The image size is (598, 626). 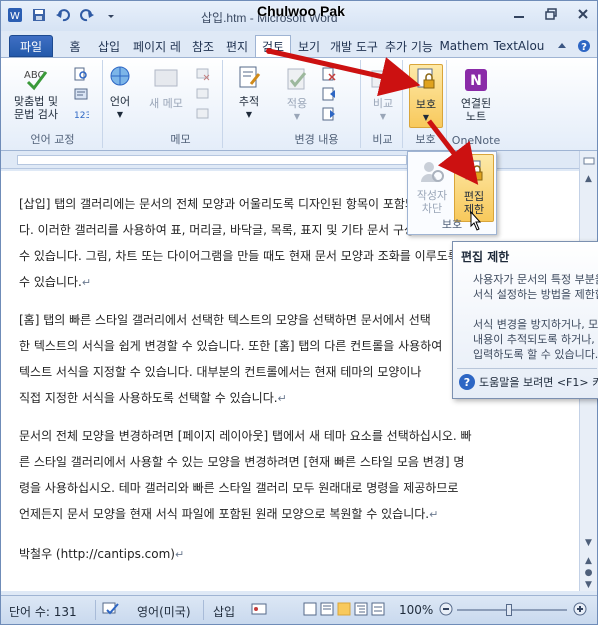 What do you see at coordinates (535, 279) in the screenshot?
I see `tooltip-text: 사용자가 문서의 특정 부분을` at bounding box center [535, 279].